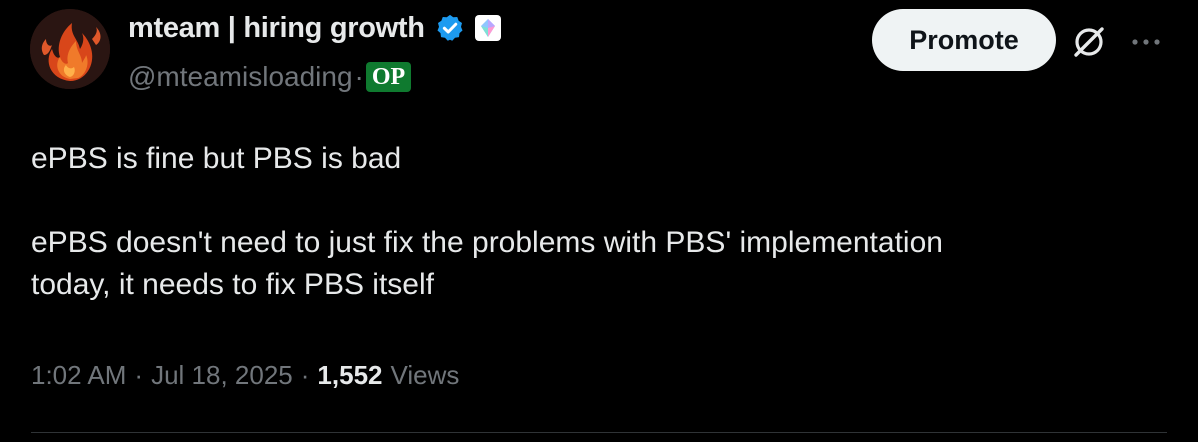 This screenshot has height=442, width=1198. Describe the element at coordinates (216, 158) in the screenshot. I see `tweet-paragraph-1: ePBS is fine but PBS is bad` at that location.